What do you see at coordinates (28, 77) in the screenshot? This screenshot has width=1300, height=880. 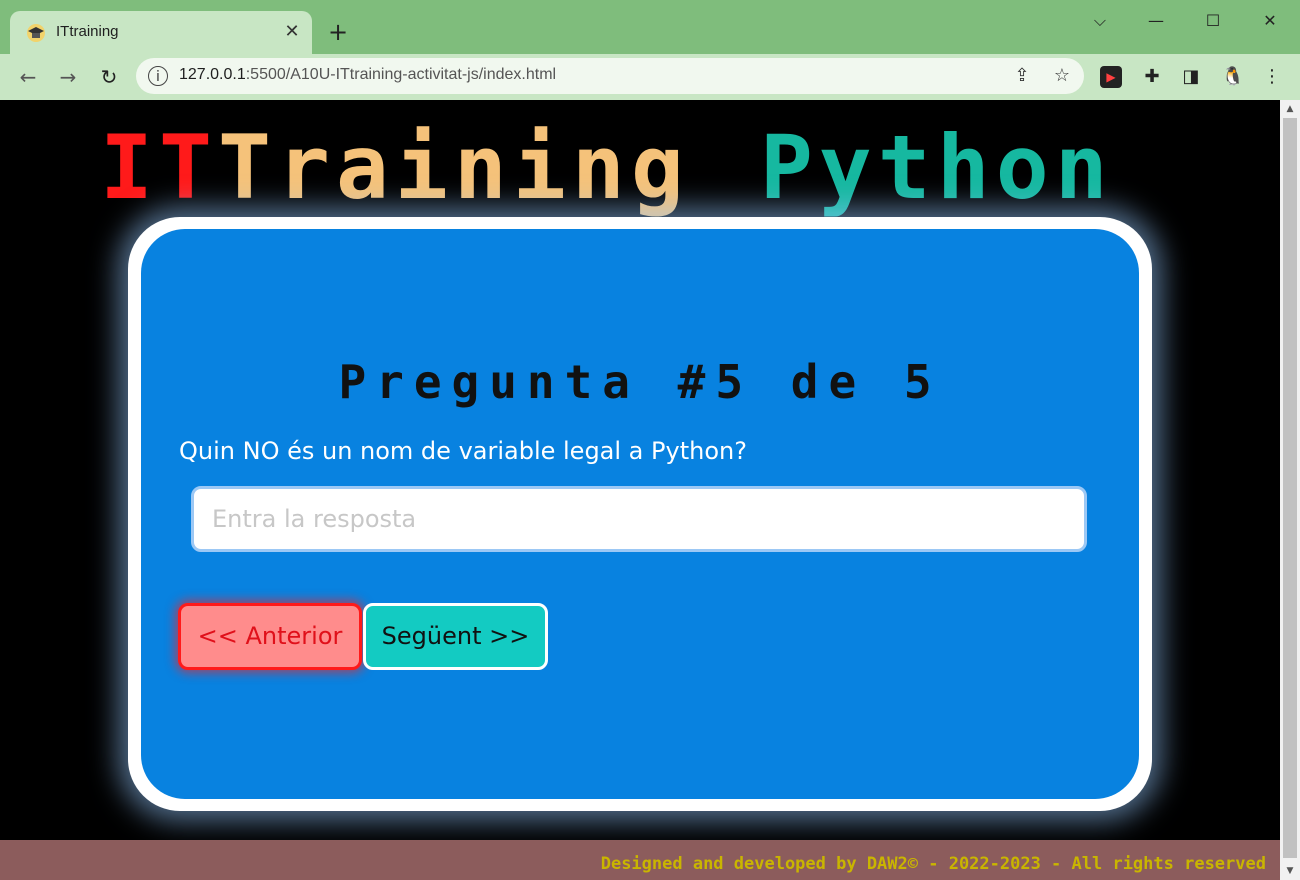 I see `back-icon: ←` at bounding box center [28, 77].